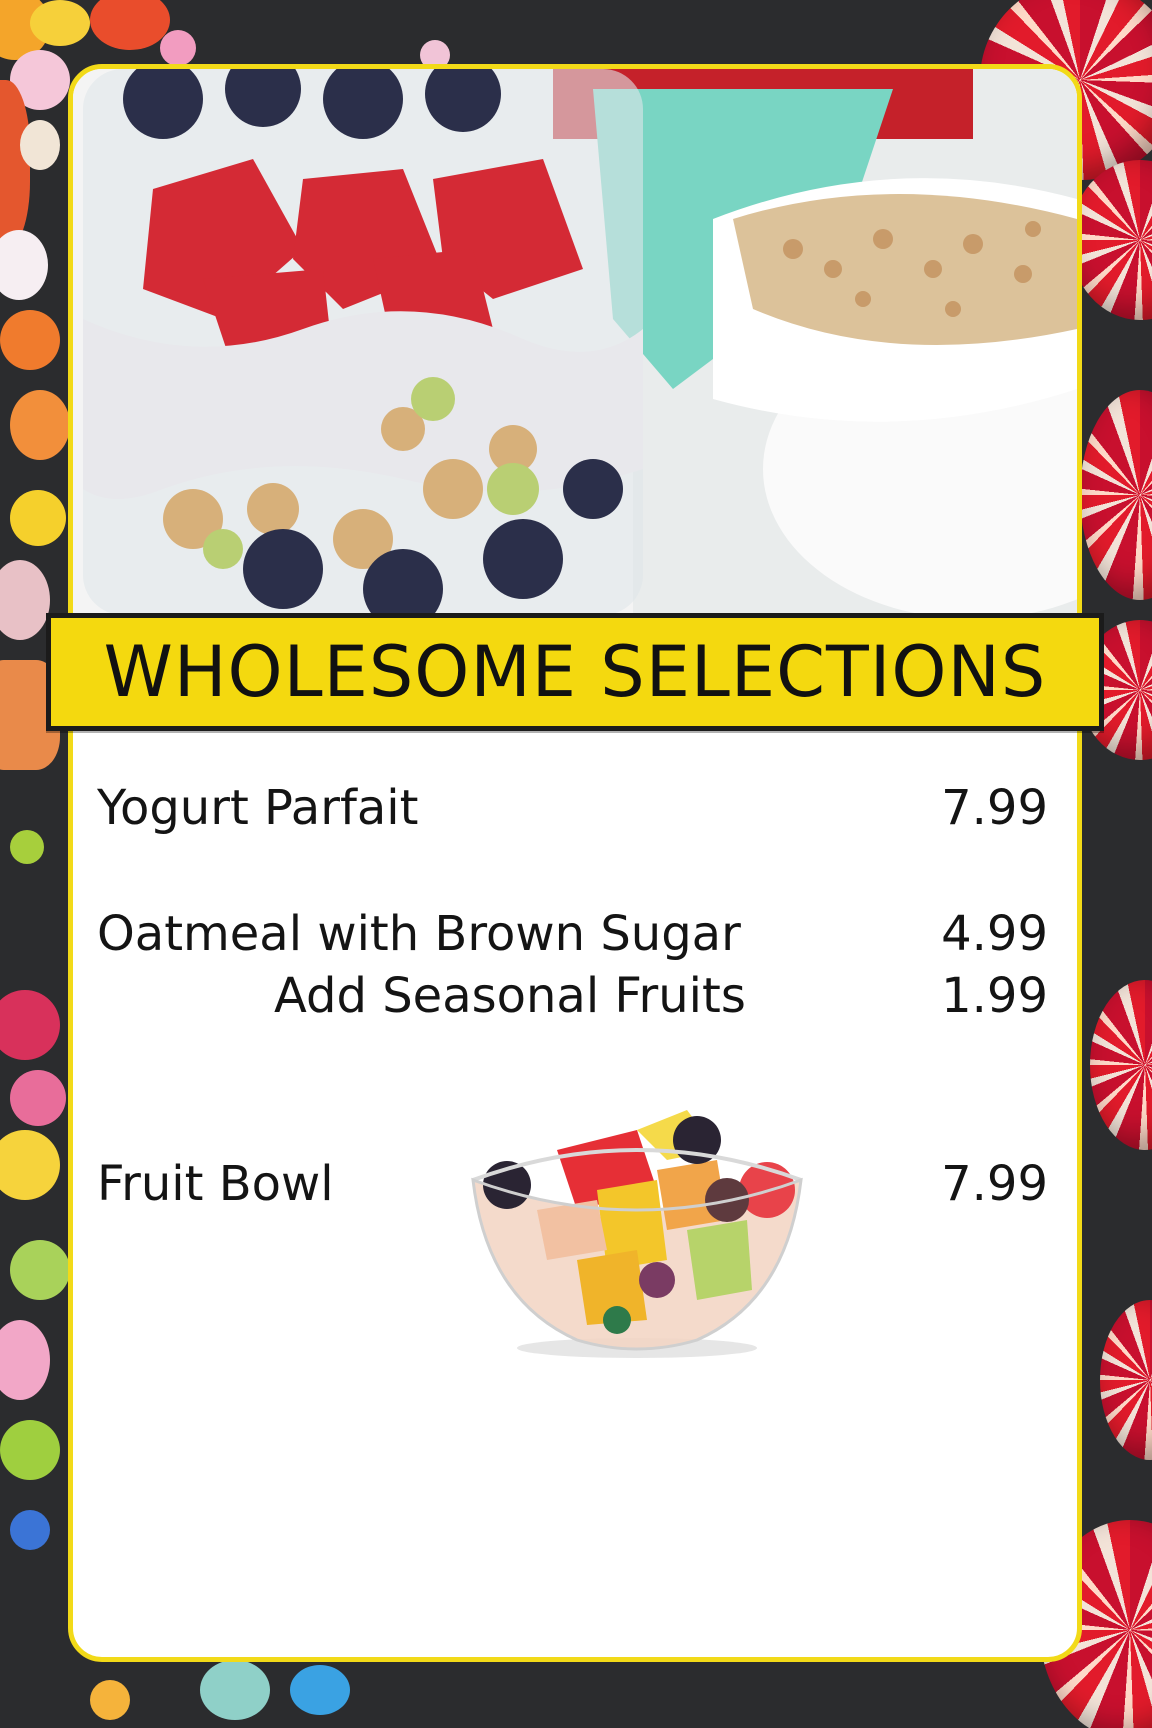 The height and width of the screenshot is (1728, 1152). What do you see at coordinates (258, 808) in the screenshot?
I see `menu-item-name: Yogurt Parfait` at bounding box center [258, 808].